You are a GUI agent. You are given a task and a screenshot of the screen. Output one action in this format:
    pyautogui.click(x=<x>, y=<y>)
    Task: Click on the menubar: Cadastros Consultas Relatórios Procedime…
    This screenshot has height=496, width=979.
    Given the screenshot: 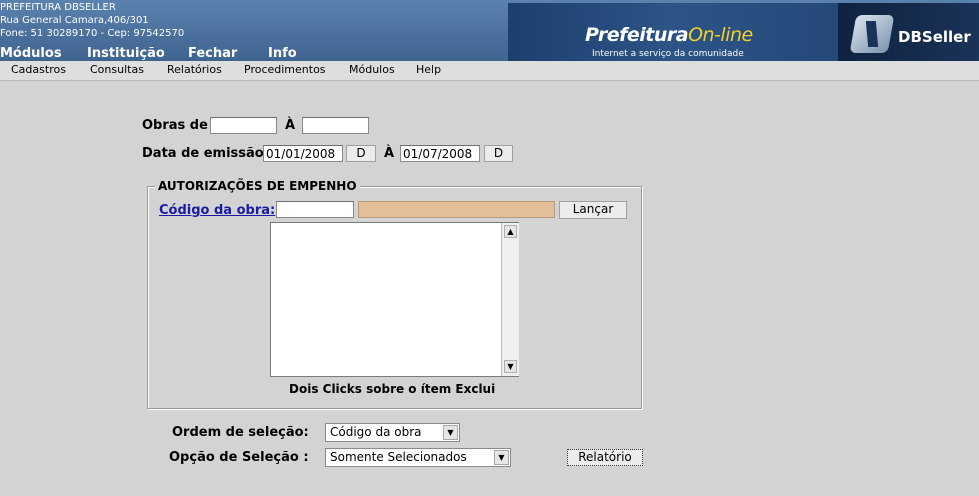 What is the action you would take?
    pyautogui.click(x=489, y=71)
    